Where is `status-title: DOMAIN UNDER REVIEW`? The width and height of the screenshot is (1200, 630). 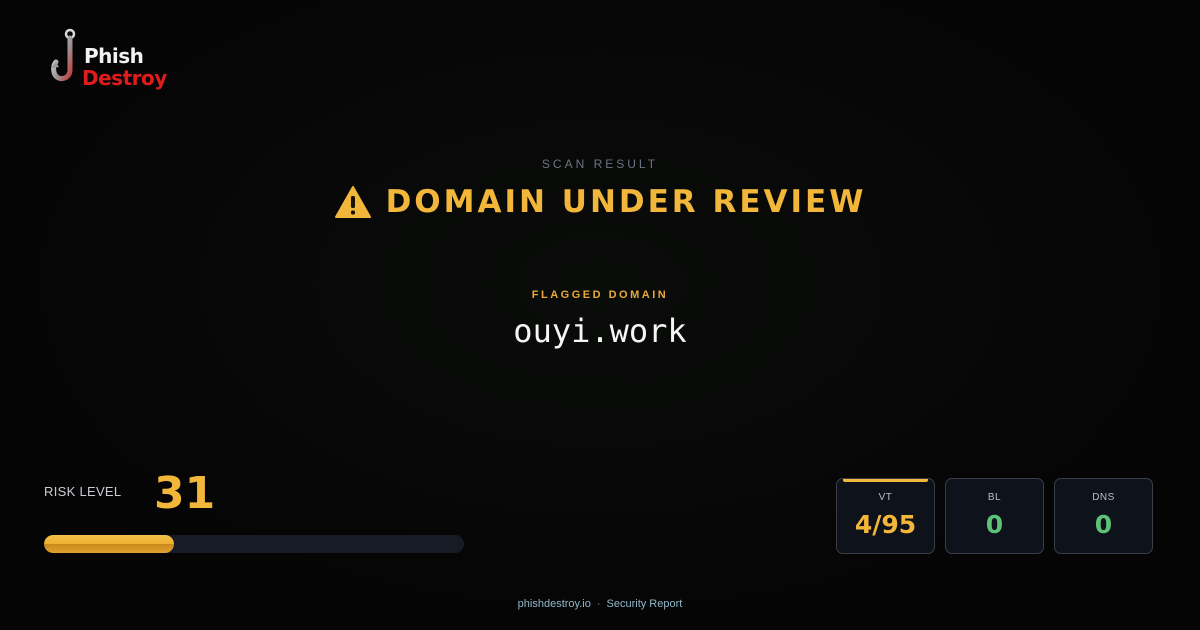
status-title: DOMAIN UNDER REVIEW is located at coordinates (626, 202).